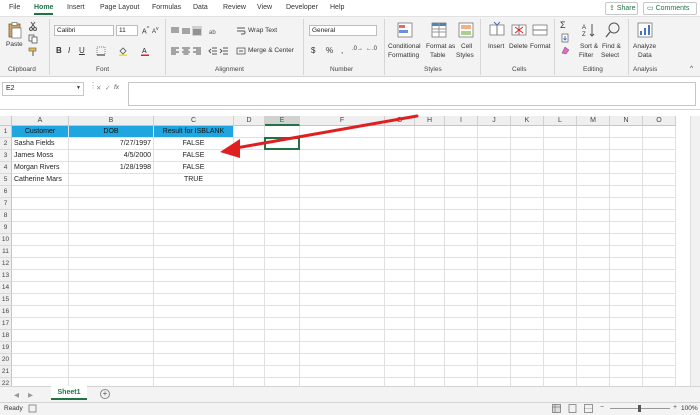 The width and height of the screenshot is (700, 415). I want to click on cell-o8, so click(659, 216).